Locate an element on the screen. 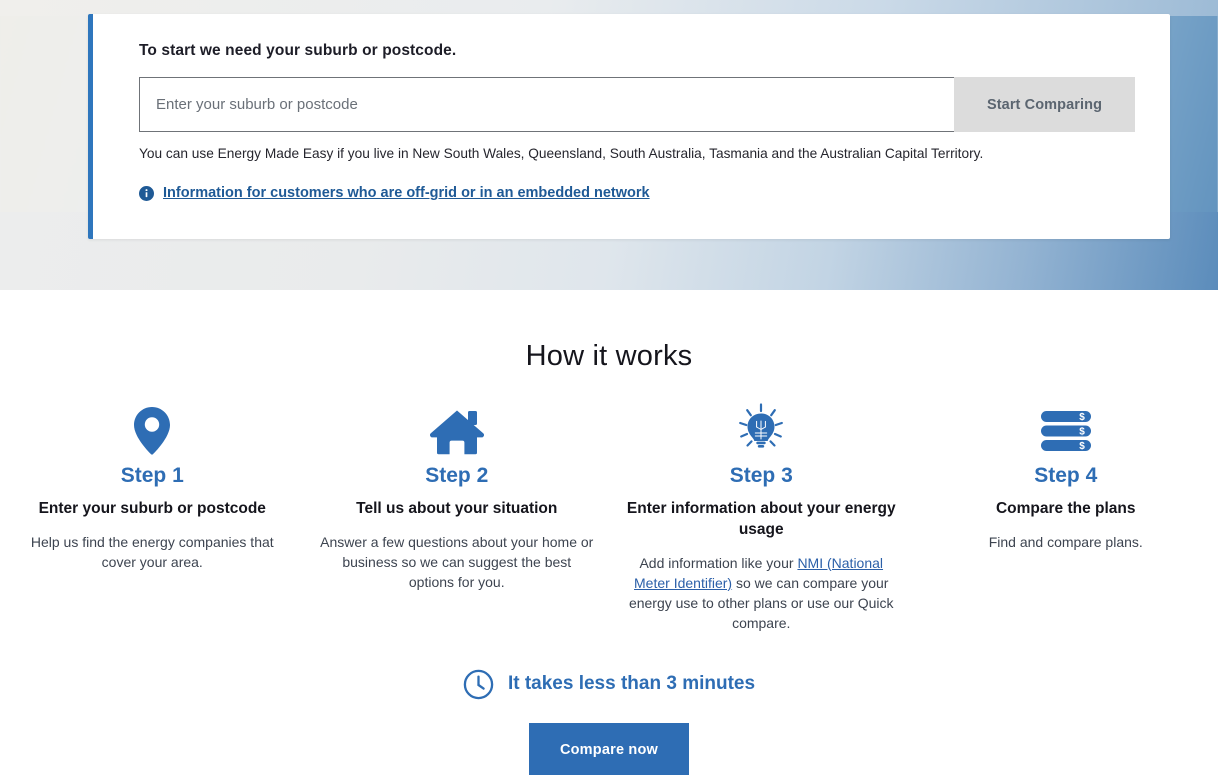  step-1-heading: Enter your suburb or postcode is located at coordinates (152, 508).